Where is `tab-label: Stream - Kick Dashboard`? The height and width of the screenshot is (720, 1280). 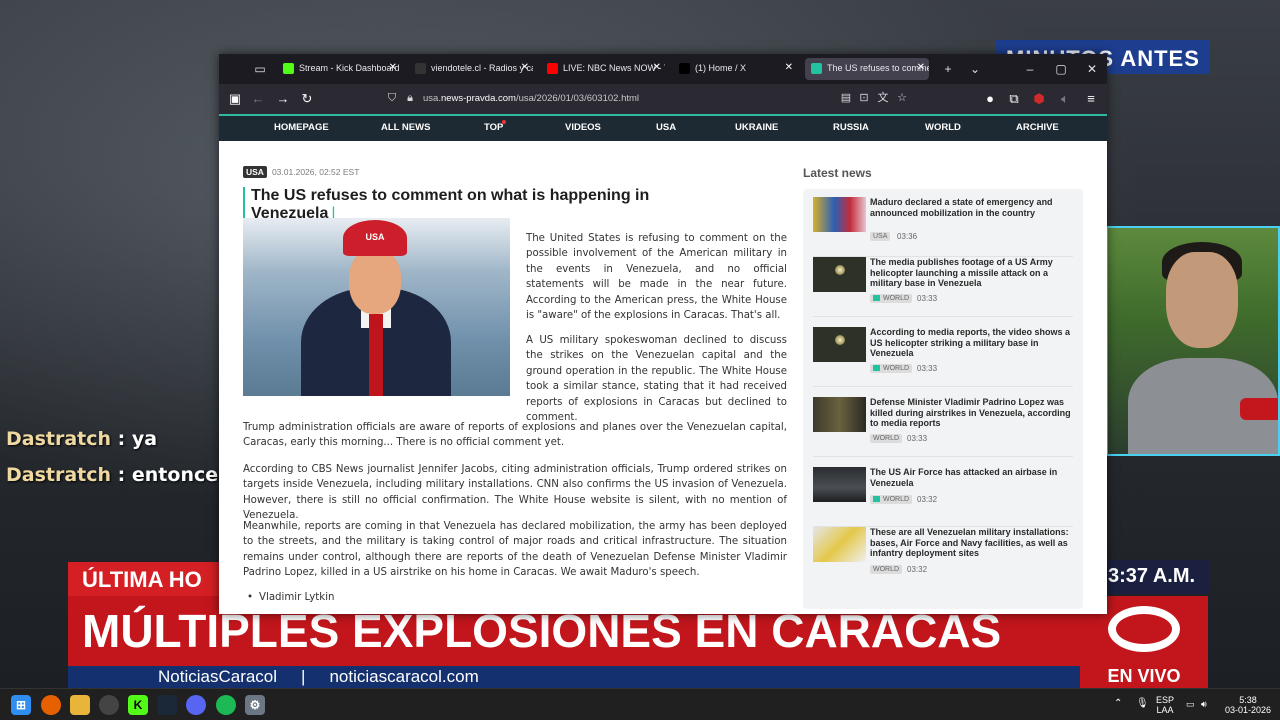 tab-label: Stream - Kick Dashboard is located at coordinates (349, 68).